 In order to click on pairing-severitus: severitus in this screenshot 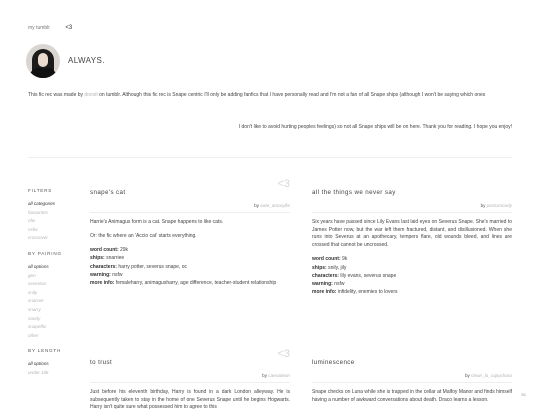, I will do `click(54, 284)`.